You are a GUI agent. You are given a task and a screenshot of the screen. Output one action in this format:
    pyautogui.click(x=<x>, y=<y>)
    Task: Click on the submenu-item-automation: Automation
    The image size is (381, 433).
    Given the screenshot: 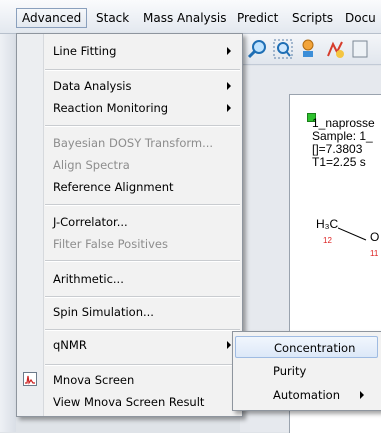 What is the action you would take?
    pyautogui.click(x=306, y=395)
    